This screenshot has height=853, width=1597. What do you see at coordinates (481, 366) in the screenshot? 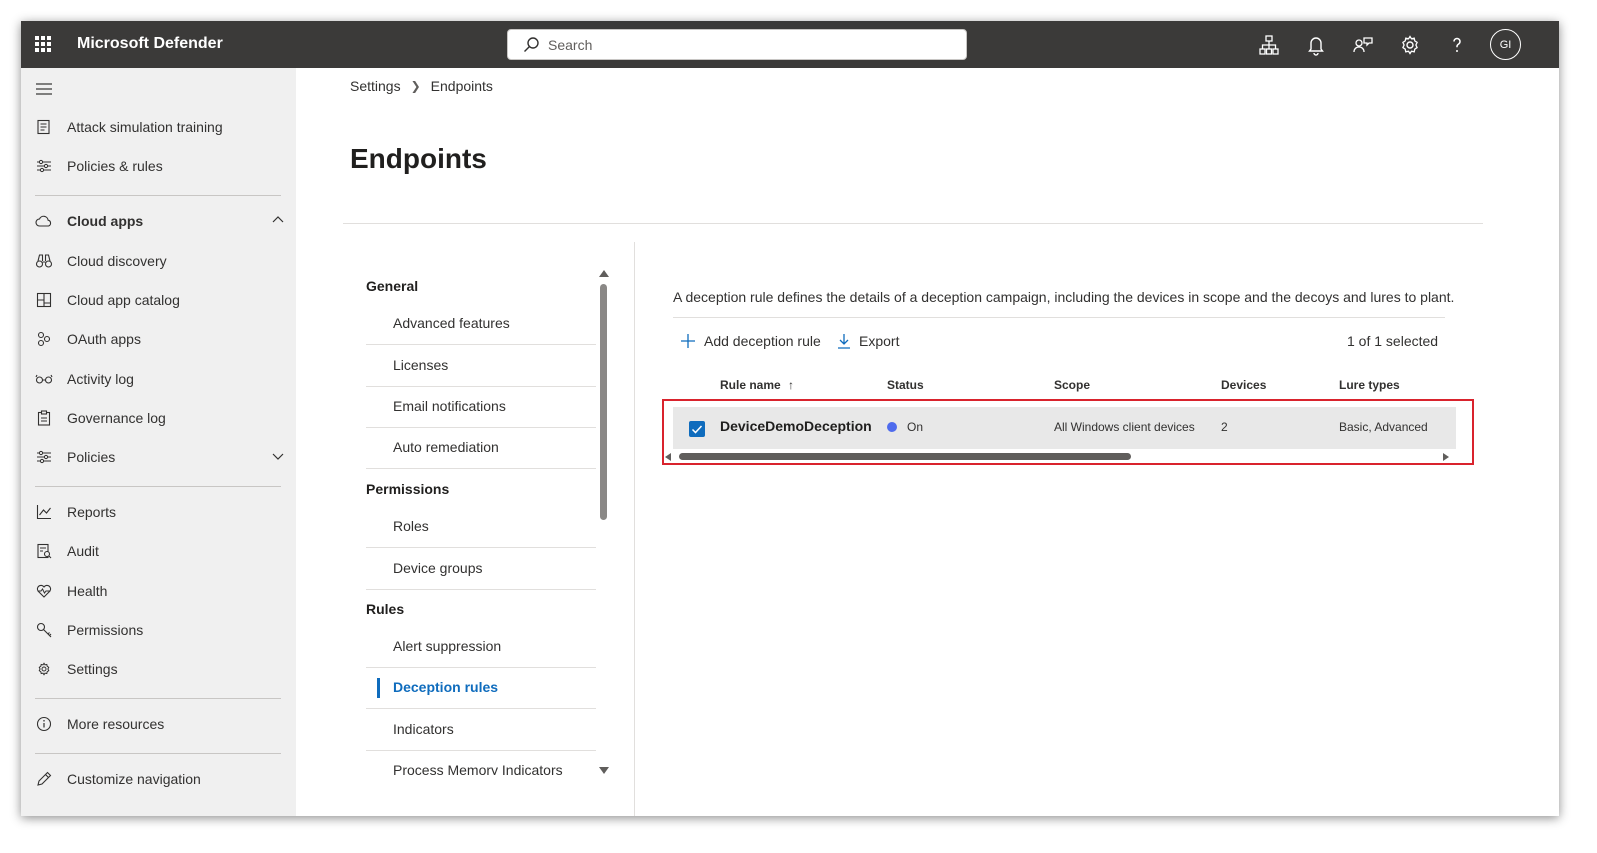
I see `subnav-item-licenses: Licenses` at bounding box center [481, 366].